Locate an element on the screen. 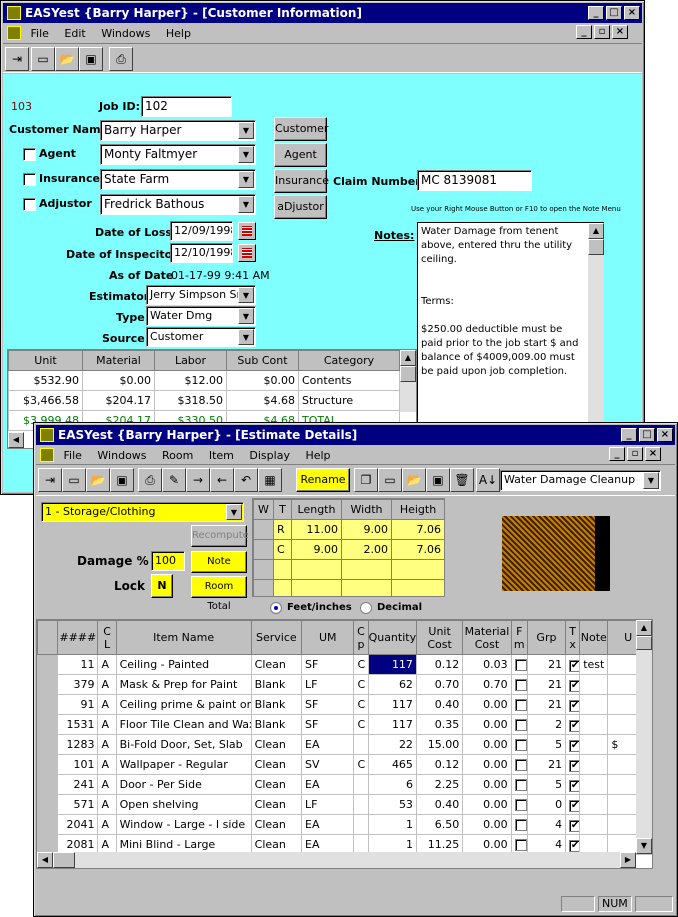 The height and width of the screenshot is (917, 678). table-cell: Floor Tile Clean and Wax is located at coordinates (183, 724).